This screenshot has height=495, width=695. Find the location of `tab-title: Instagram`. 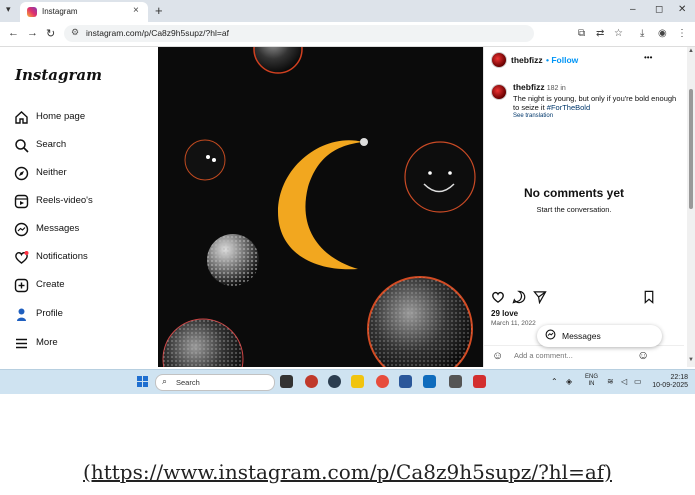

tab-title: Instagram is located at coordinates (60, 11).